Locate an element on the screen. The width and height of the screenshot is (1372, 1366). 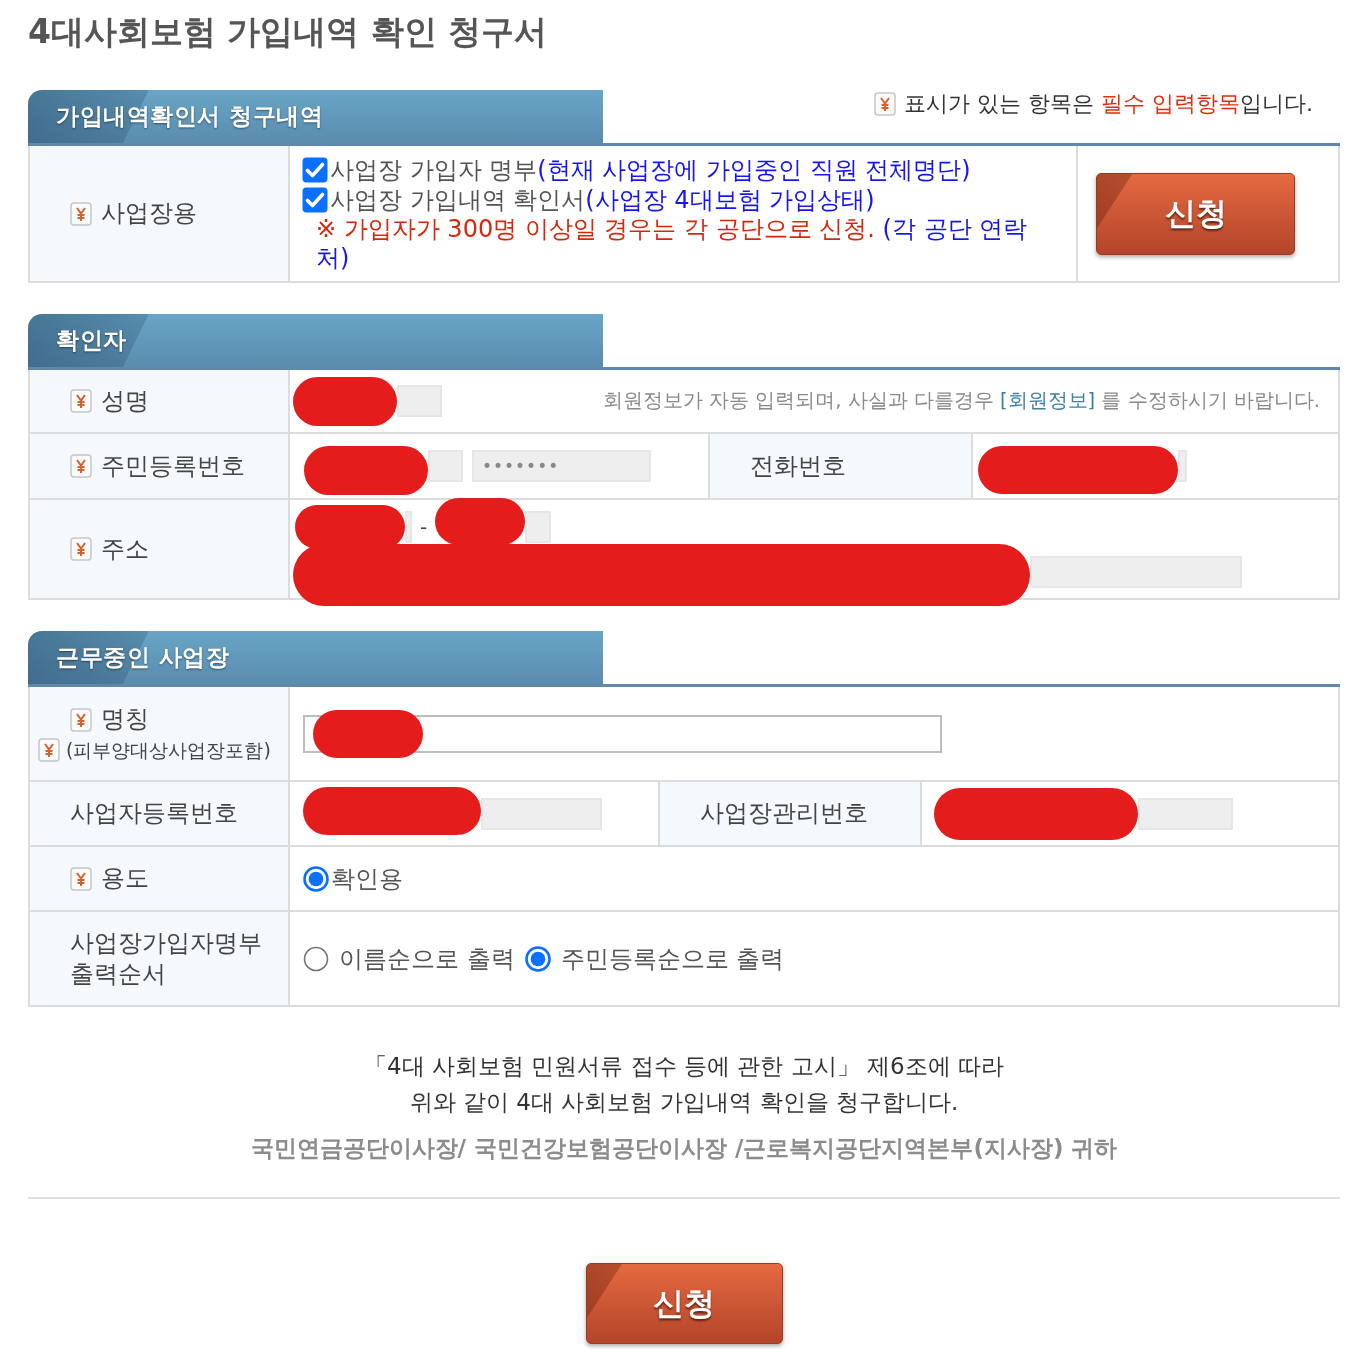
checkbox-label: 사업장 가입내역 확인서(사업장 4대보험 가입상태) is located at coordinates (602, 199).